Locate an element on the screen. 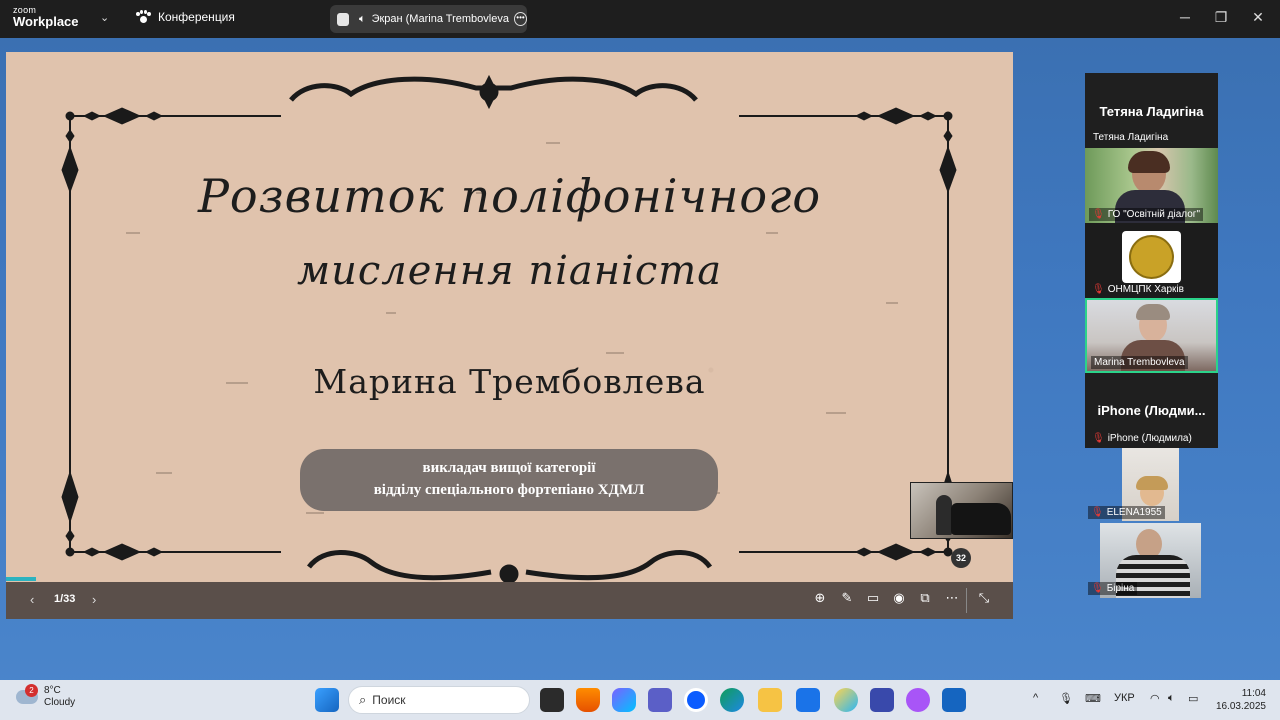 The image size is (1280, 720). task-view-icon is located at coordinates (552, 700).